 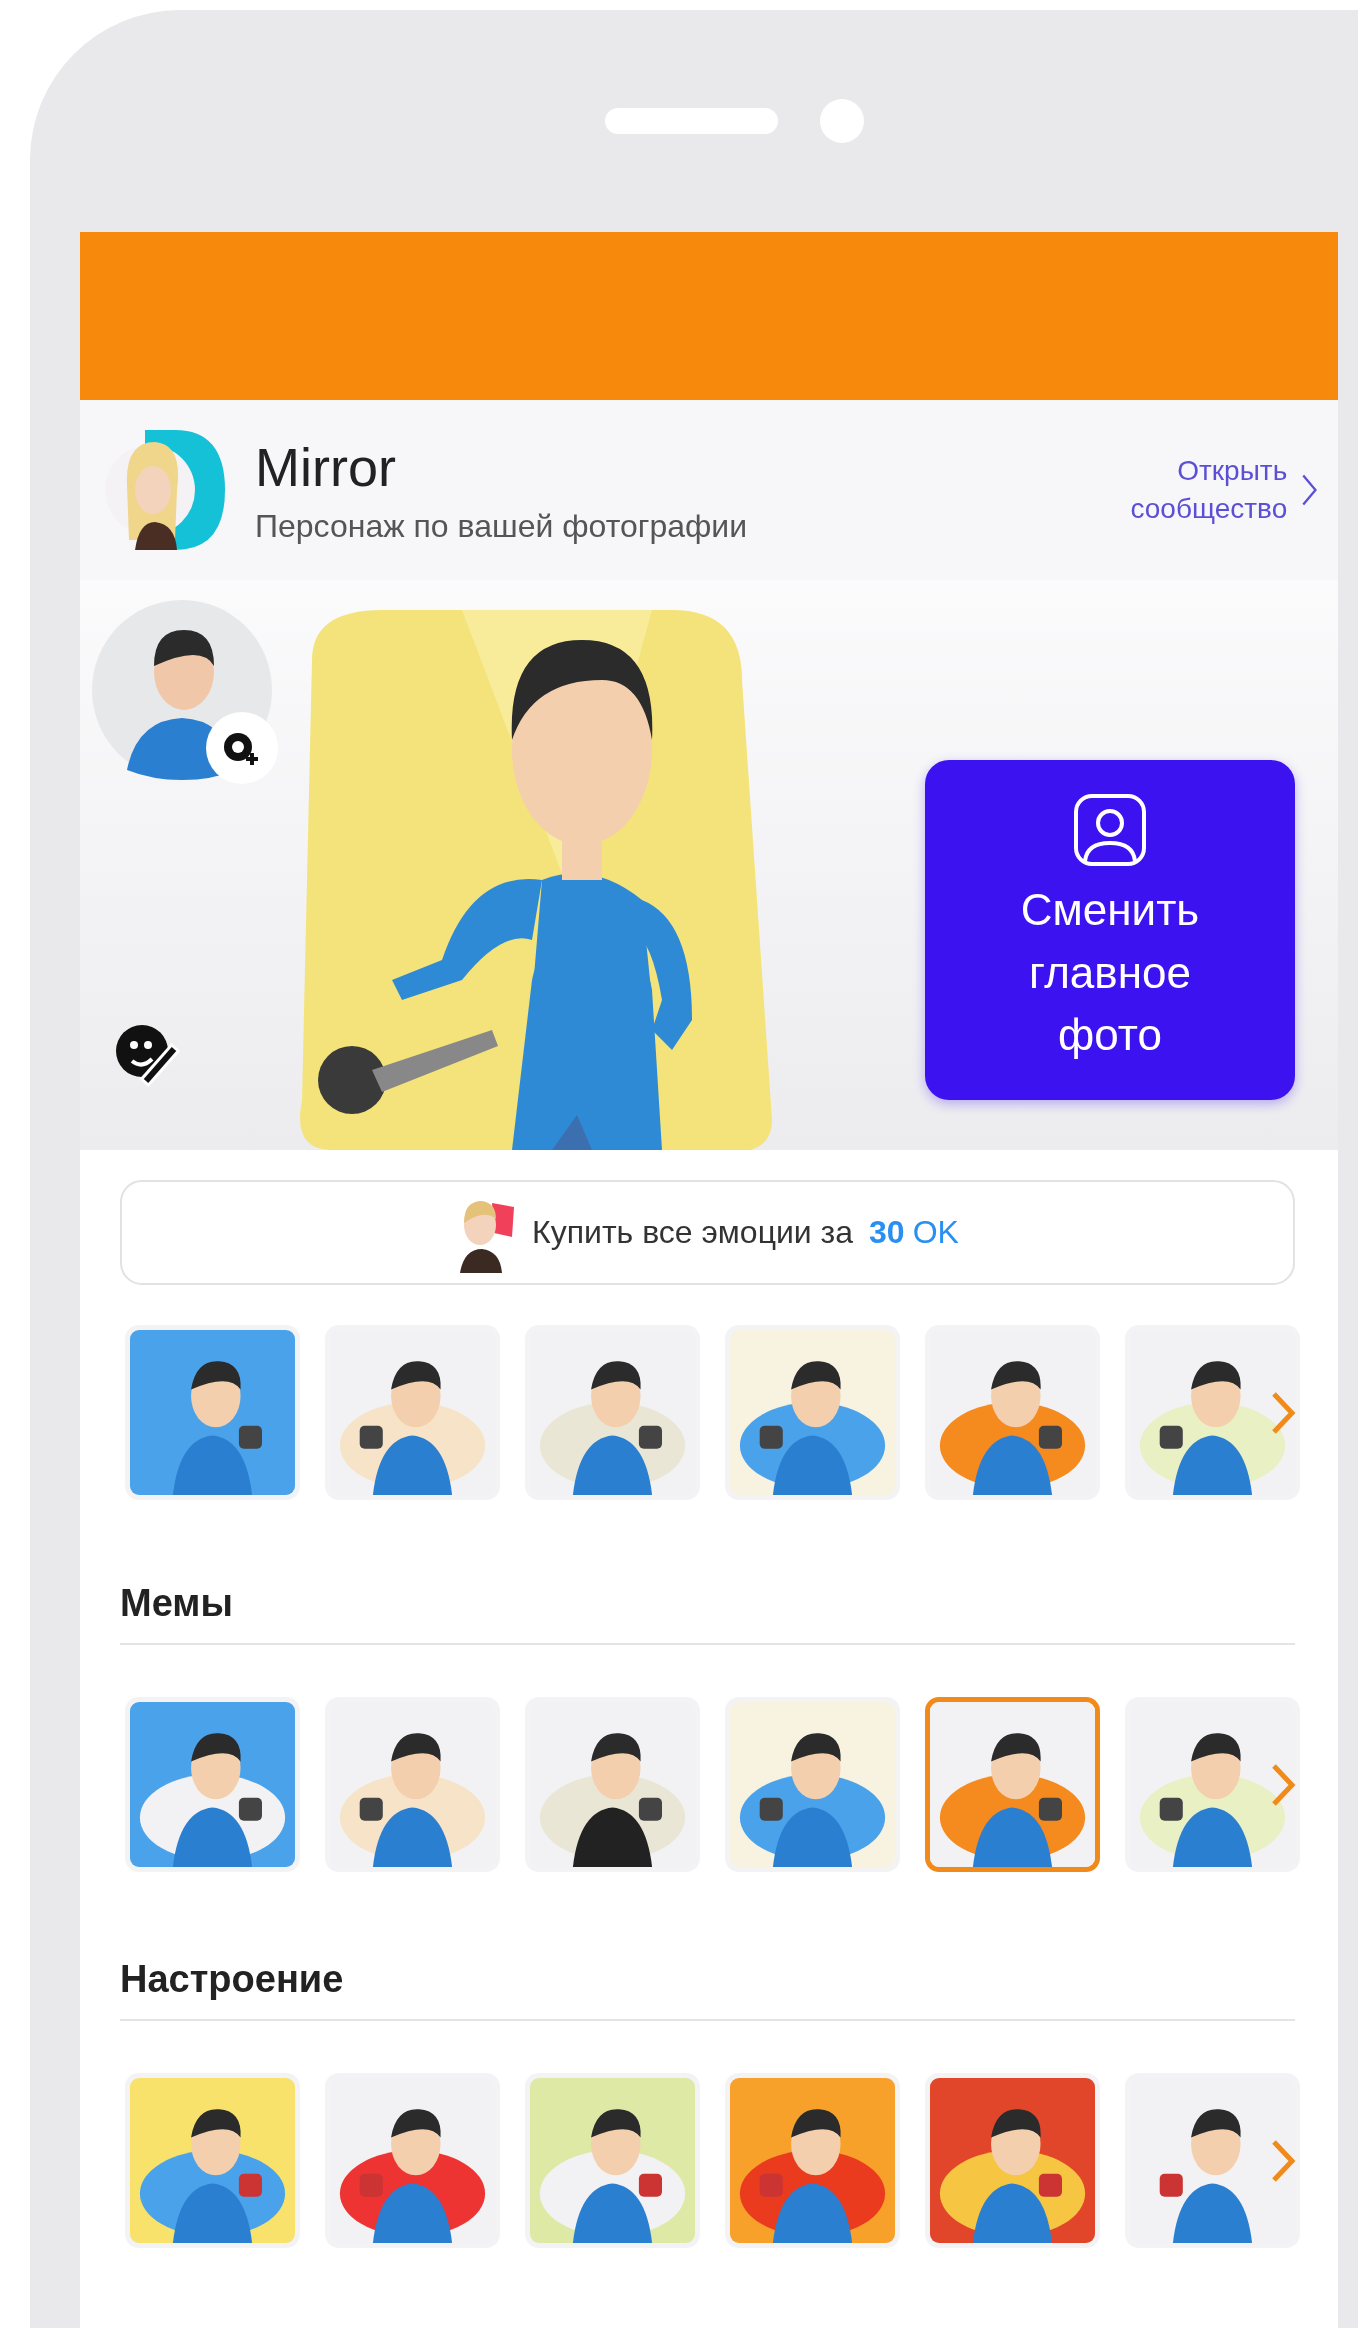 What do you see at coordinates (326, 466) in the screenshot?
I see `app-title: Mirror` at bounding box center [326, 466].